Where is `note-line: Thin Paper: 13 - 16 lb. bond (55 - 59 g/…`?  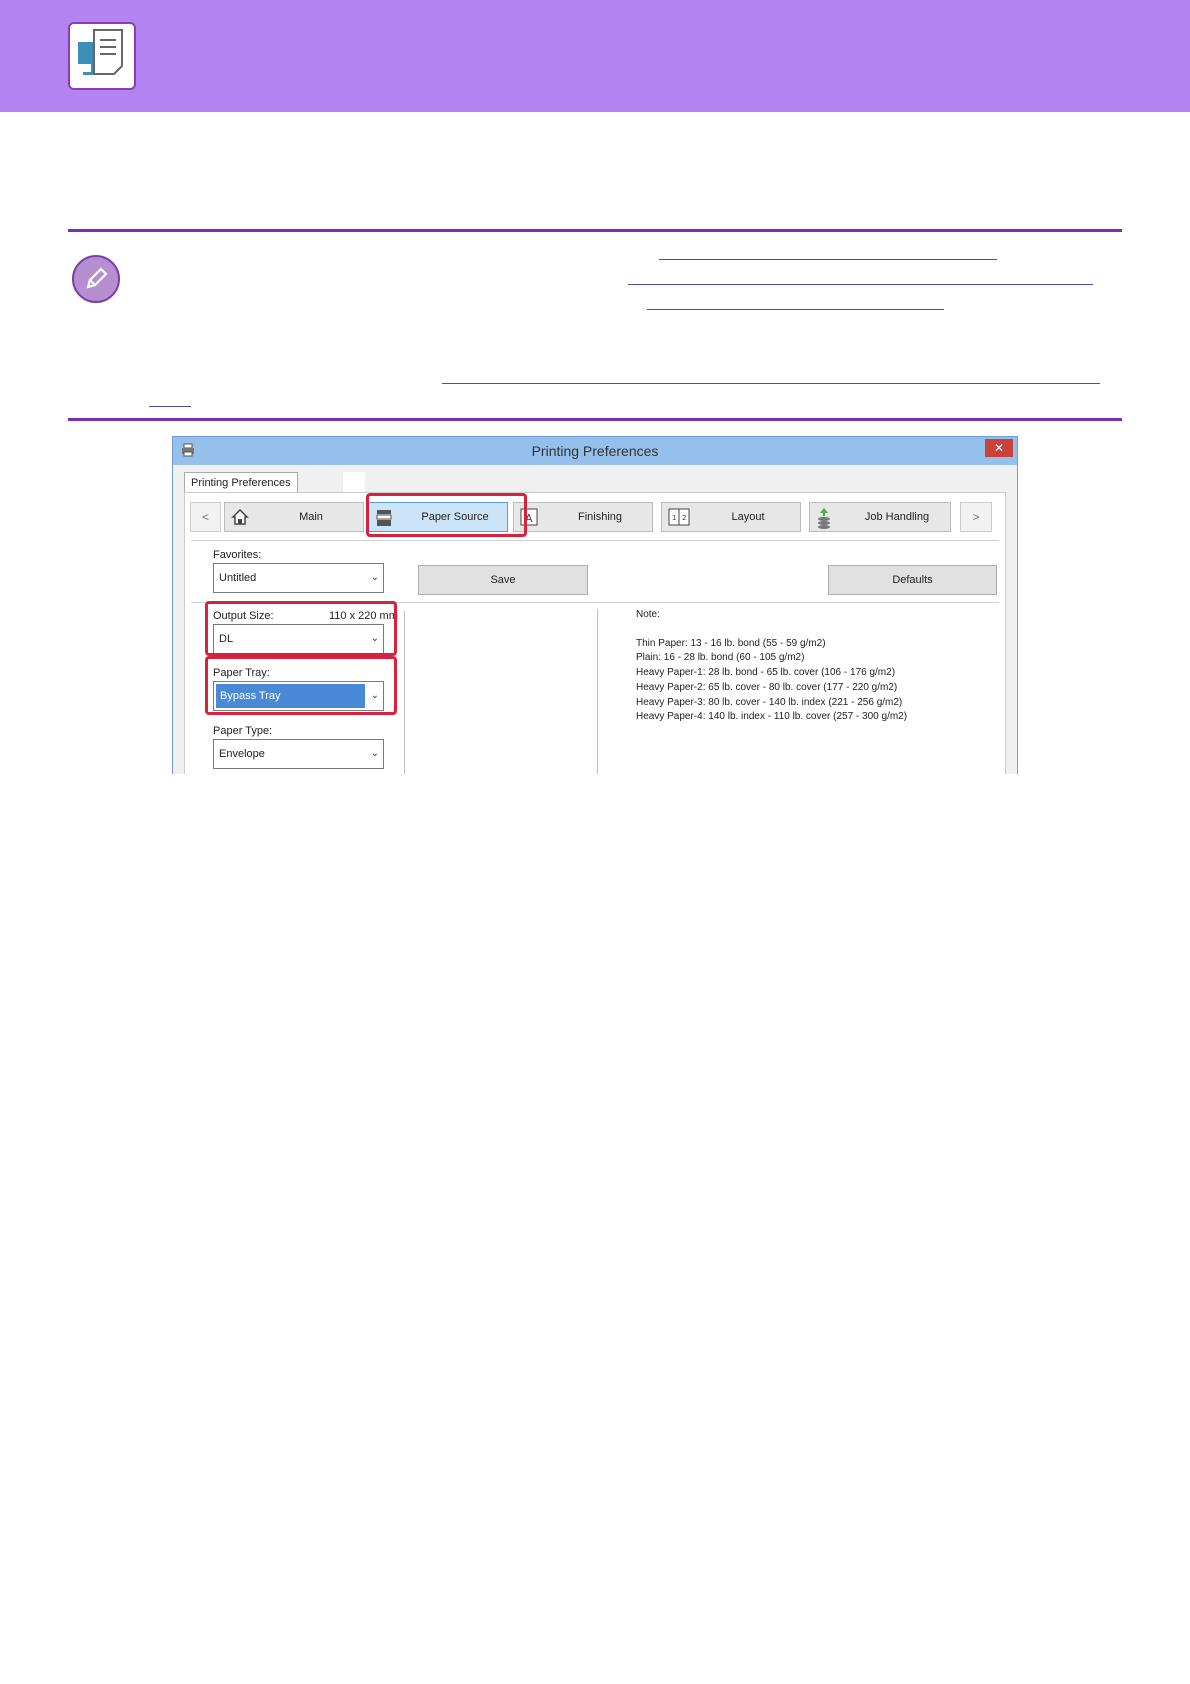 note-line: Thin Paper: 13 - 16 lb. bond (55 - 59 g/… is located at coordinates (731, 643).